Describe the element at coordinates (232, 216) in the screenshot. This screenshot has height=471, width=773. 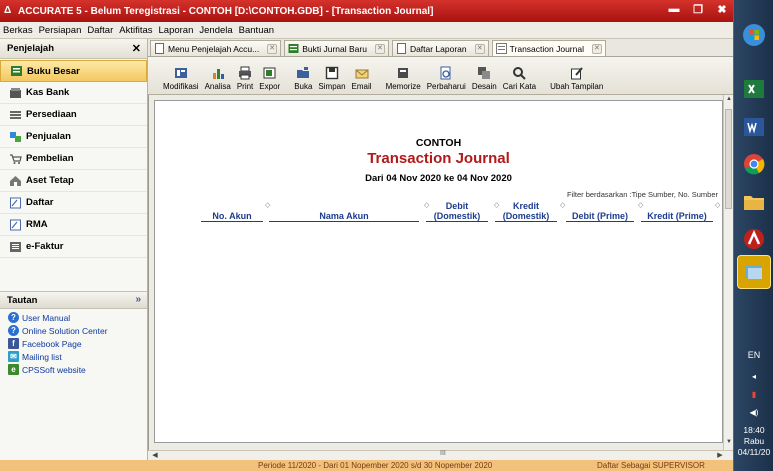
I see `column-header-no-akun: No. Akun` at that location.